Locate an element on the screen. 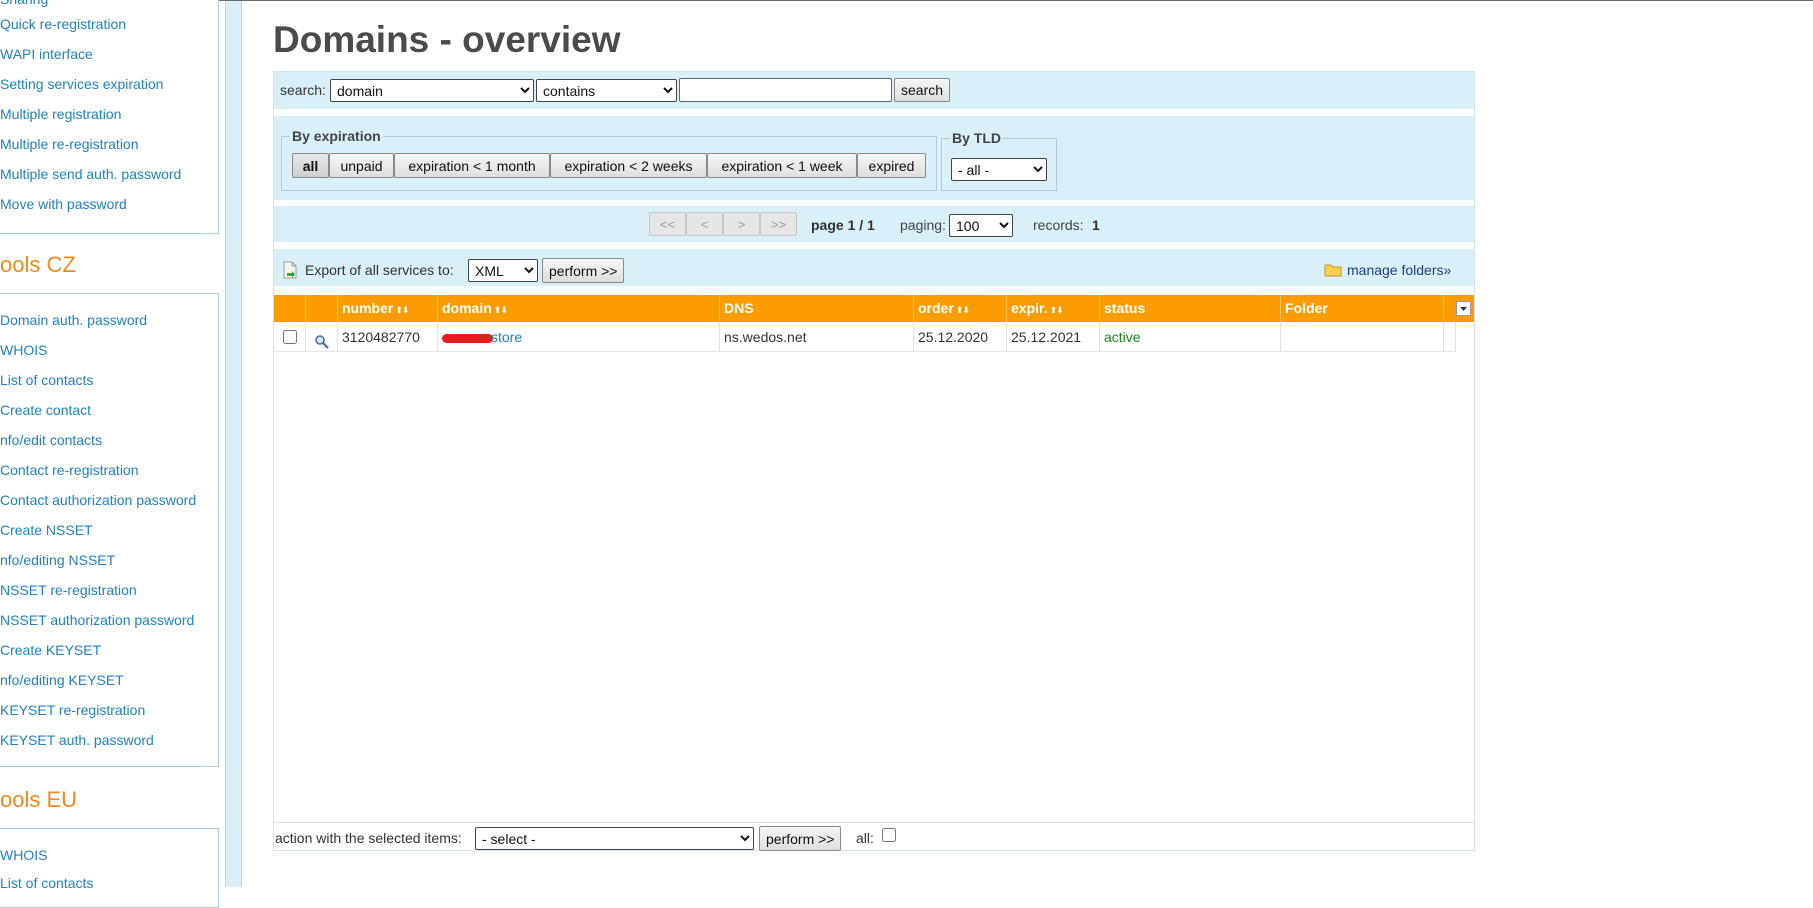  search-field-select: domain is located at coordinates (432, 90).